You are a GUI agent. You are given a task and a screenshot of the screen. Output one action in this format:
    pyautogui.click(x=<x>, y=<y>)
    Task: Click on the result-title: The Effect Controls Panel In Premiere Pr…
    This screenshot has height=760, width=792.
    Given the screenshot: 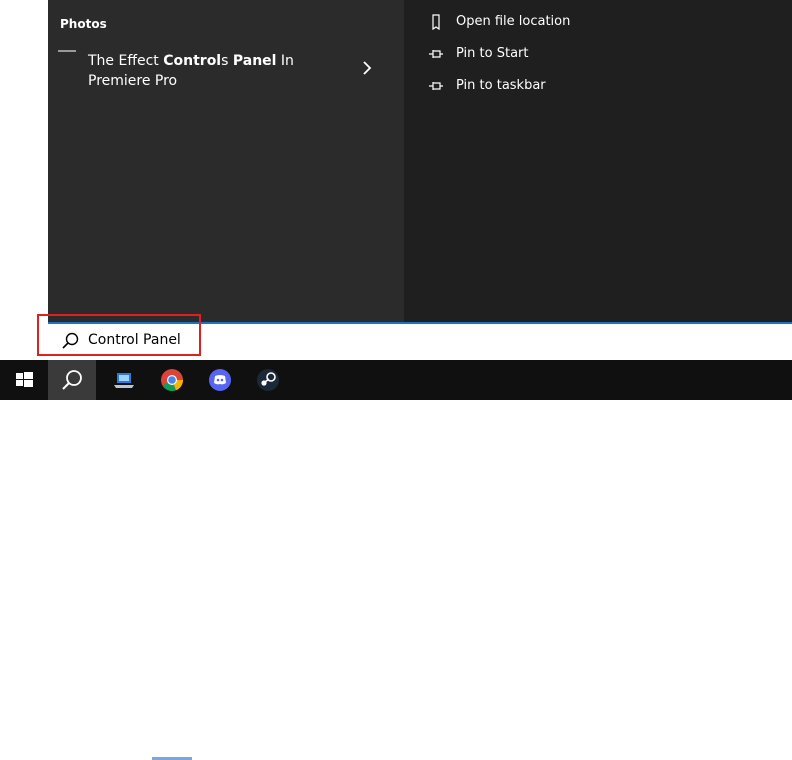 What is the action you would take?
    pyautogui.click(x=191, y=71)
    